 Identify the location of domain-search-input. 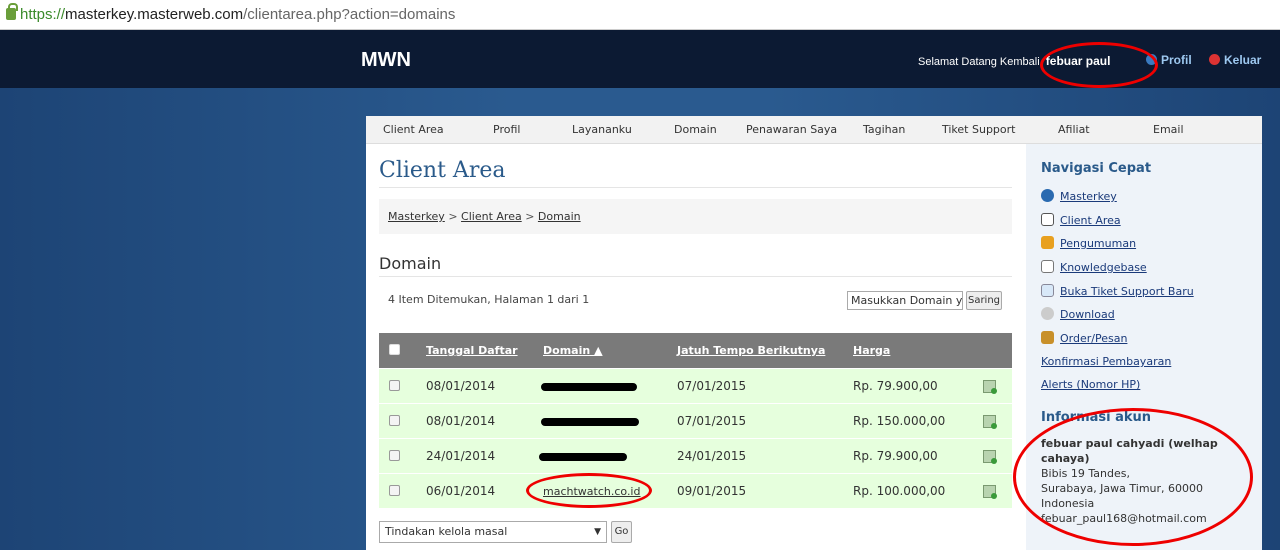
(905, 300).